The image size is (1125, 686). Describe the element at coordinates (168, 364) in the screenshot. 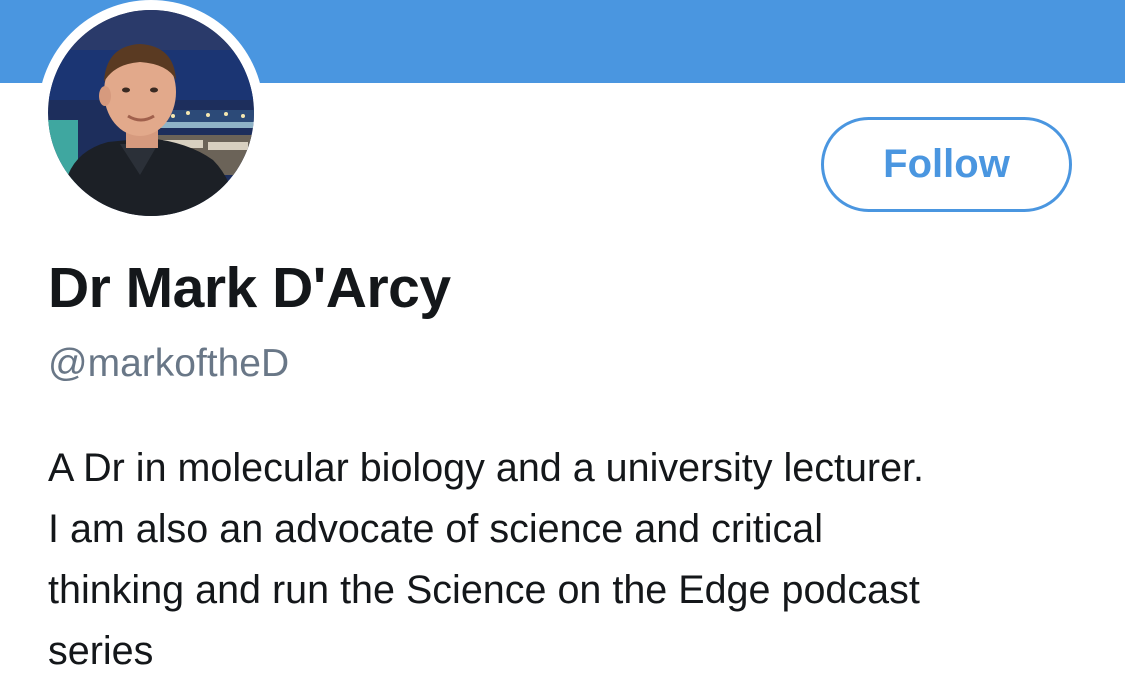

I see `user-handle: @markoftheD` at that location.